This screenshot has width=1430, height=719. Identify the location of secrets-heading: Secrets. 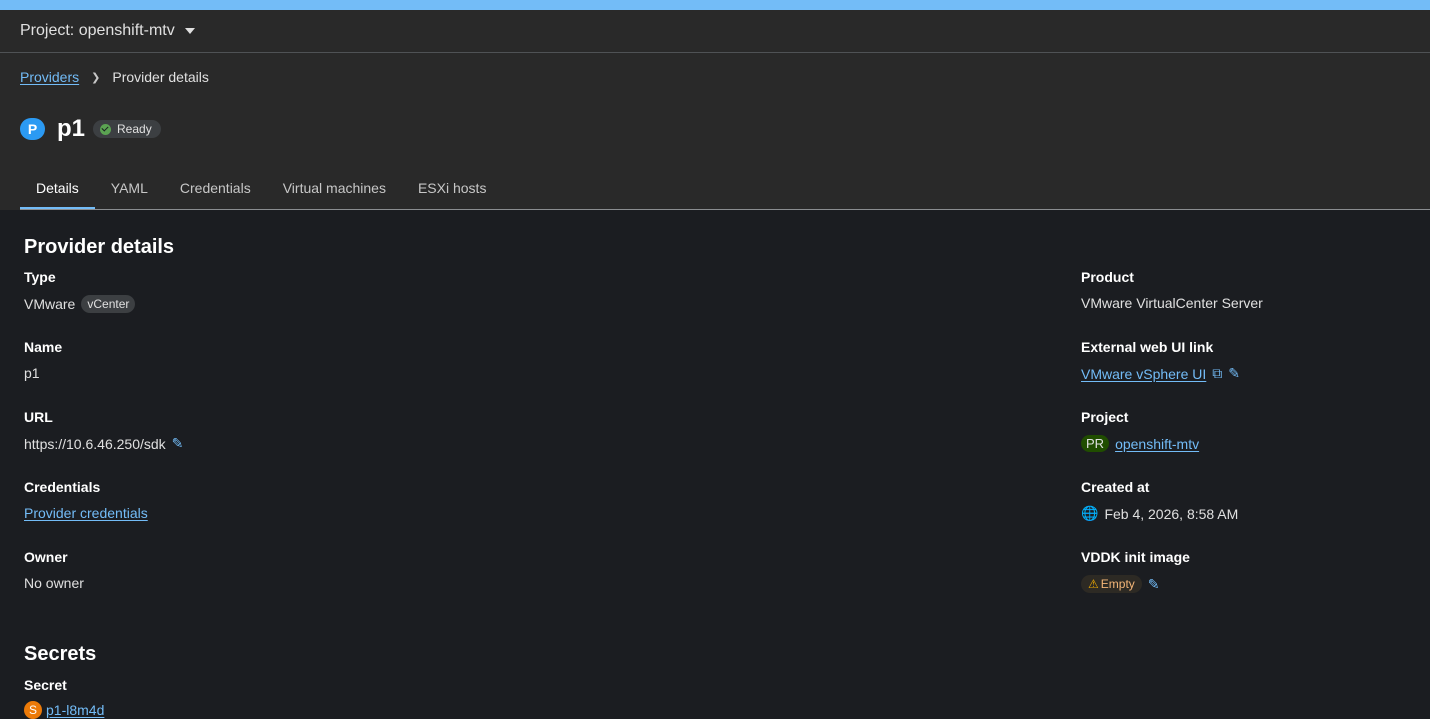
(60, 654).